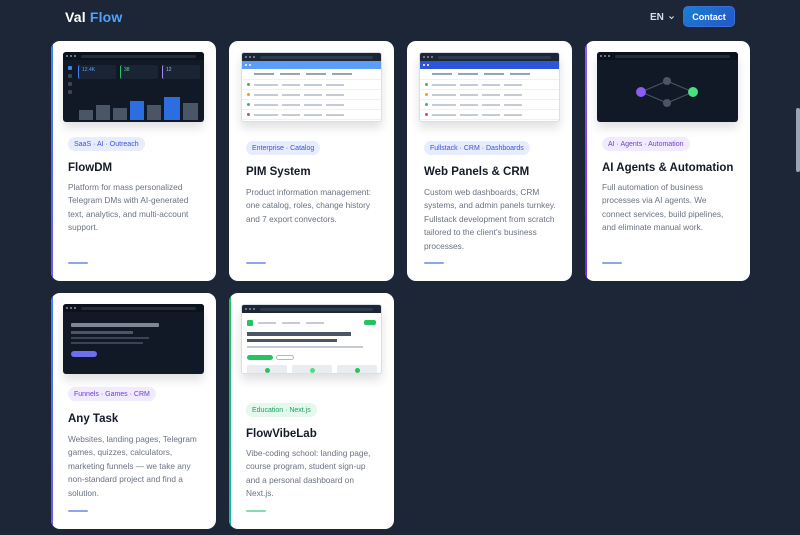 The image size is (800, 535). I want to click on agent-graph-icon, so click(667, 92).